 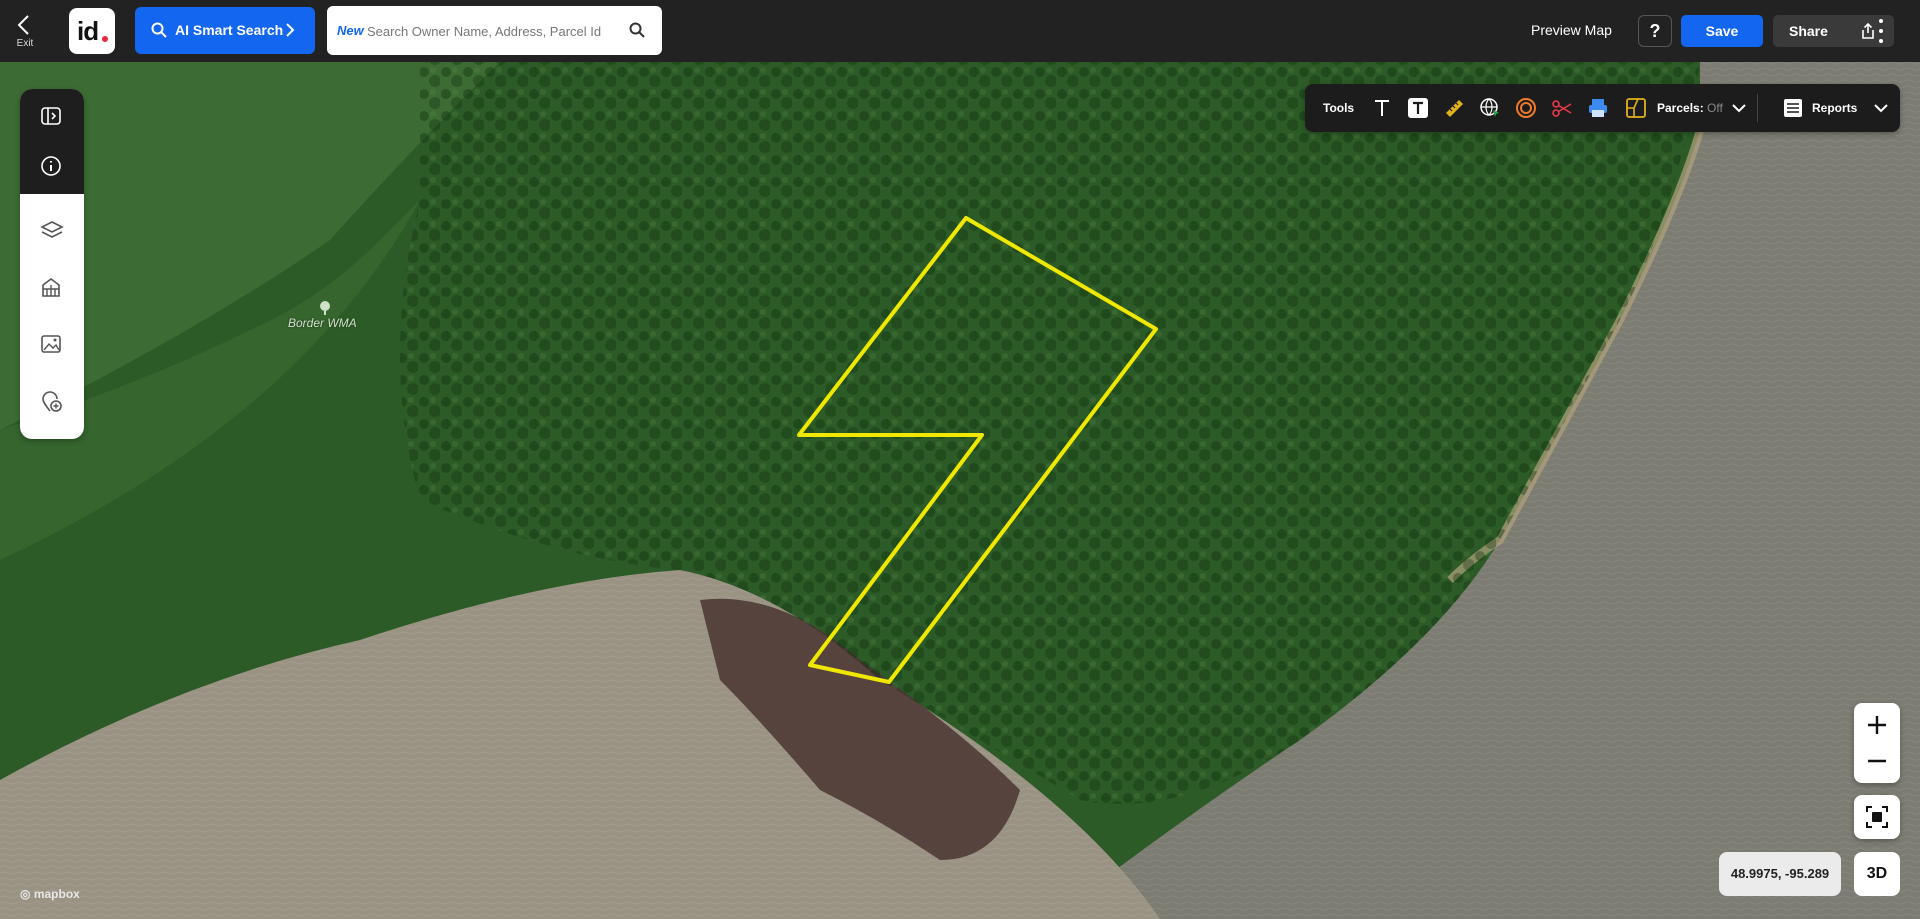 What do you see at coordinates (1868, 31) in the screenshot?
I see `share-icon` at bounding box center [1868, 31].